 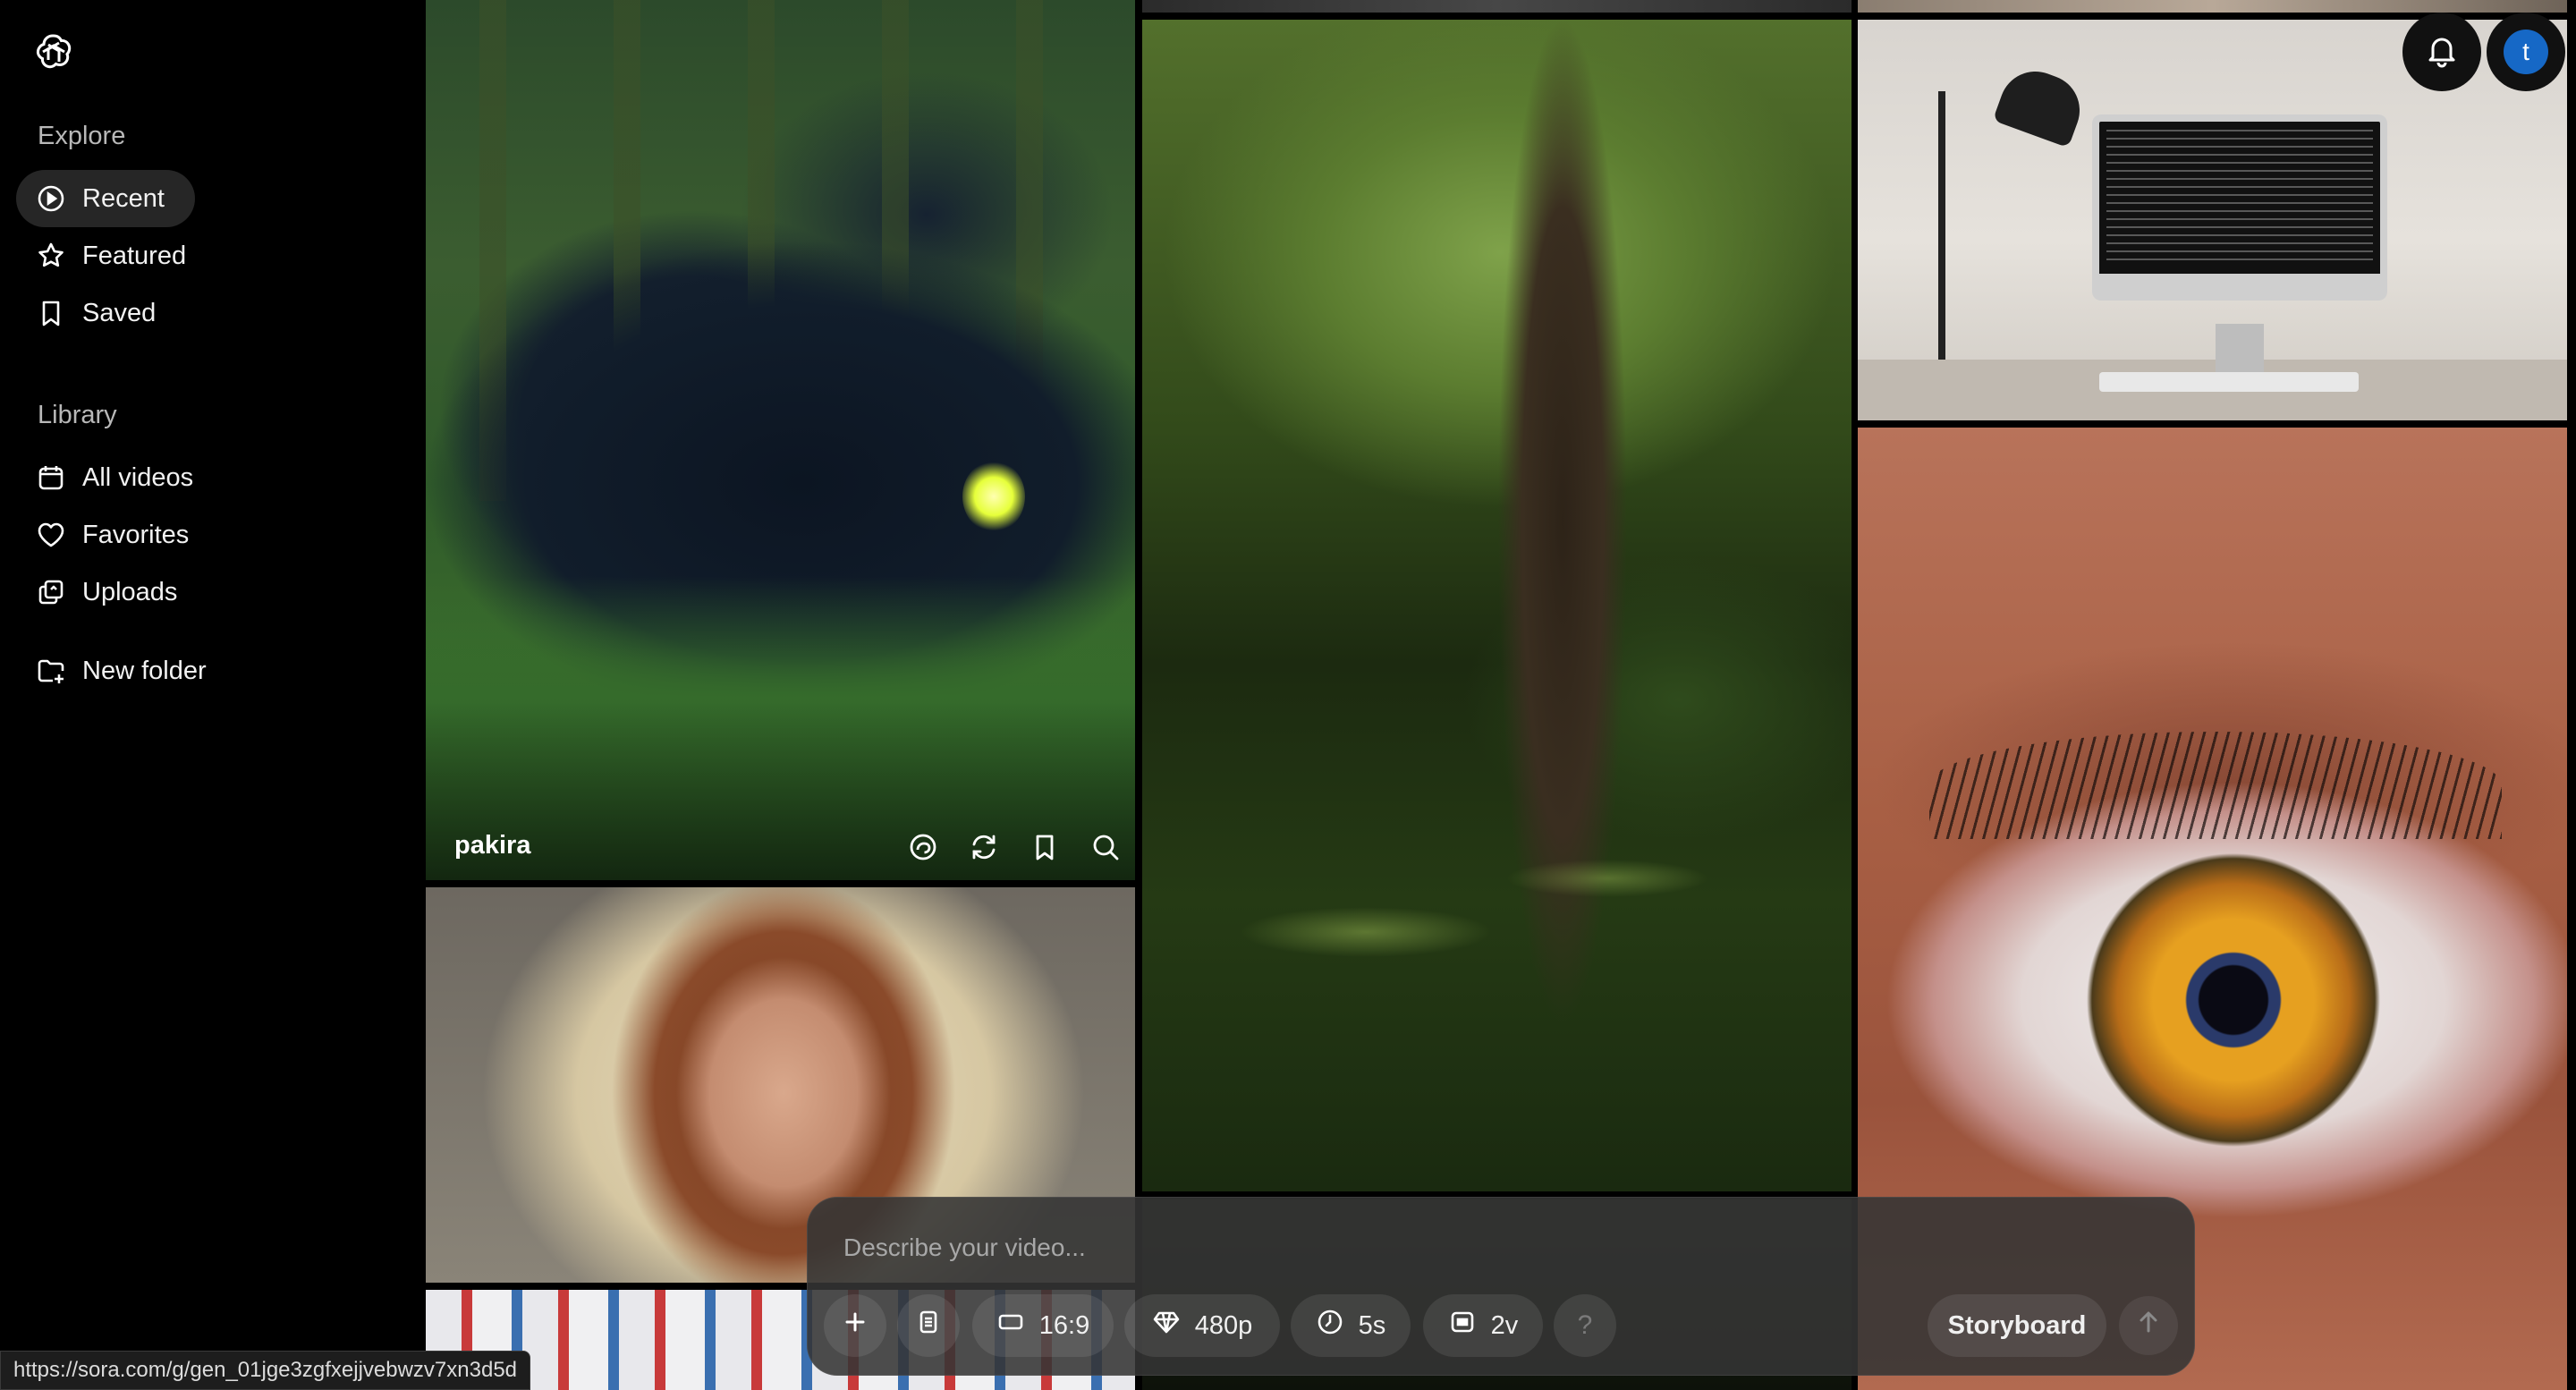 I want to click on nav-item-all-videos: All videos, so click(x=115, y=477).